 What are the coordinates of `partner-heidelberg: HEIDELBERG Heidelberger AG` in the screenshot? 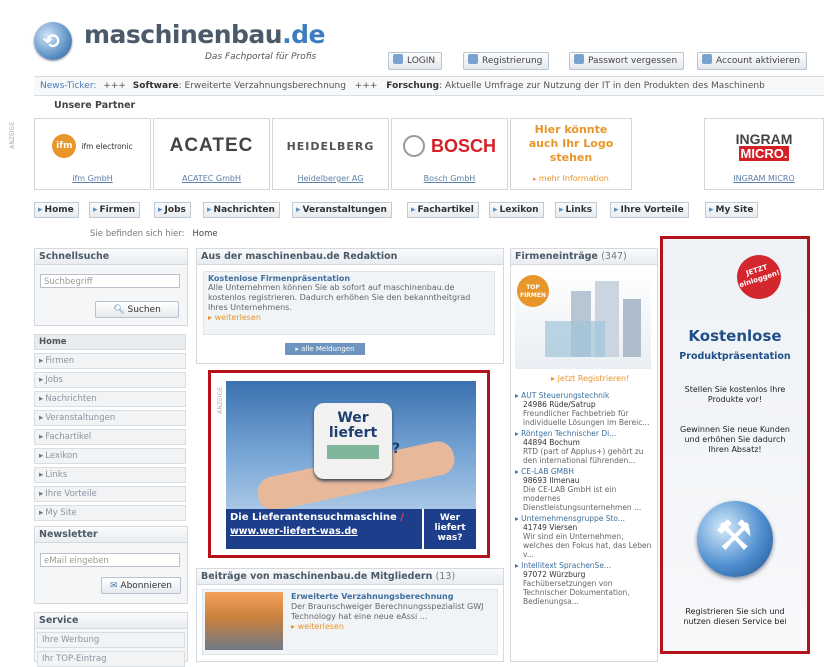 It's located at (330, 154).